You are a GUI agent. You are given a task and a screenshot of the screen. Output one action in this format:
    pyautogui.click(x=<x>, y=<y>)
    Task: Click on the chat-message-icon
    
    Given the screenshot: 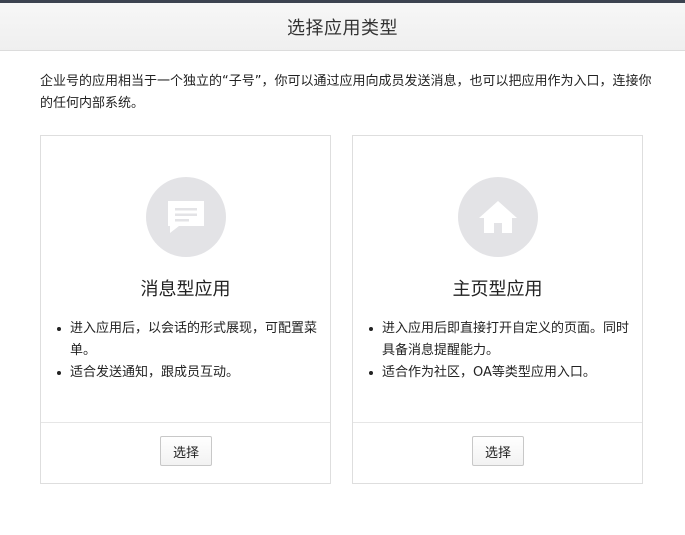 What is the action you would take?
    pyautogui.click(x=186, y=217)
    